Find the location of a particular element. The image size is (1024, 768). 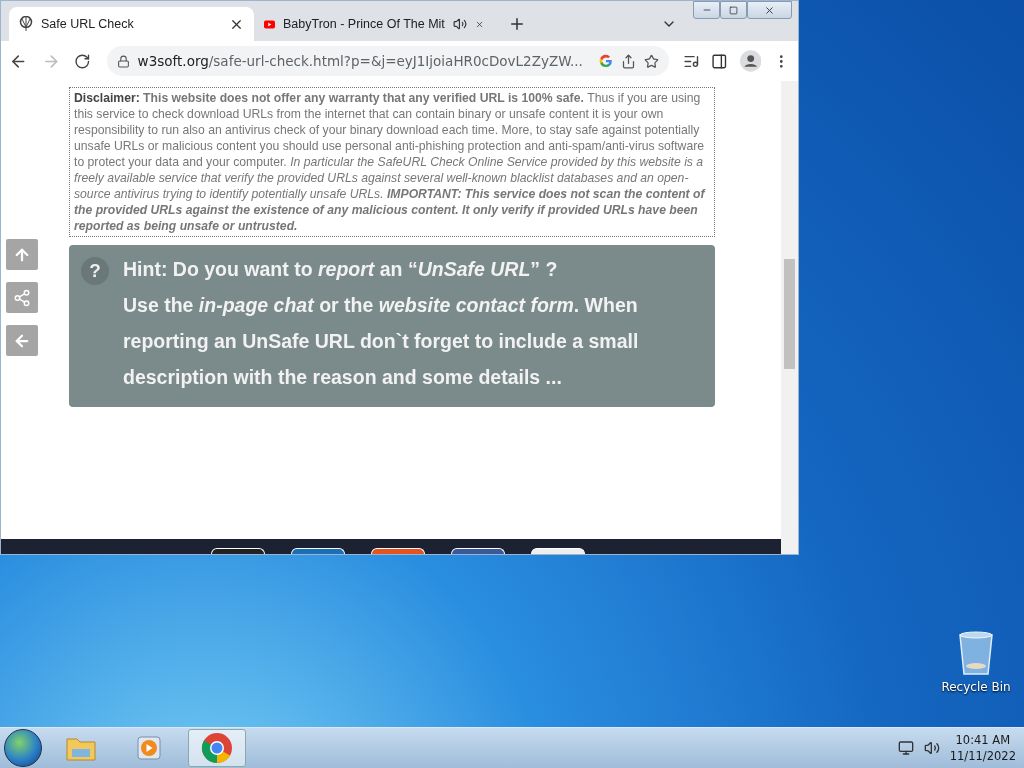

balloon-icon is located at coordinates (26, 24).